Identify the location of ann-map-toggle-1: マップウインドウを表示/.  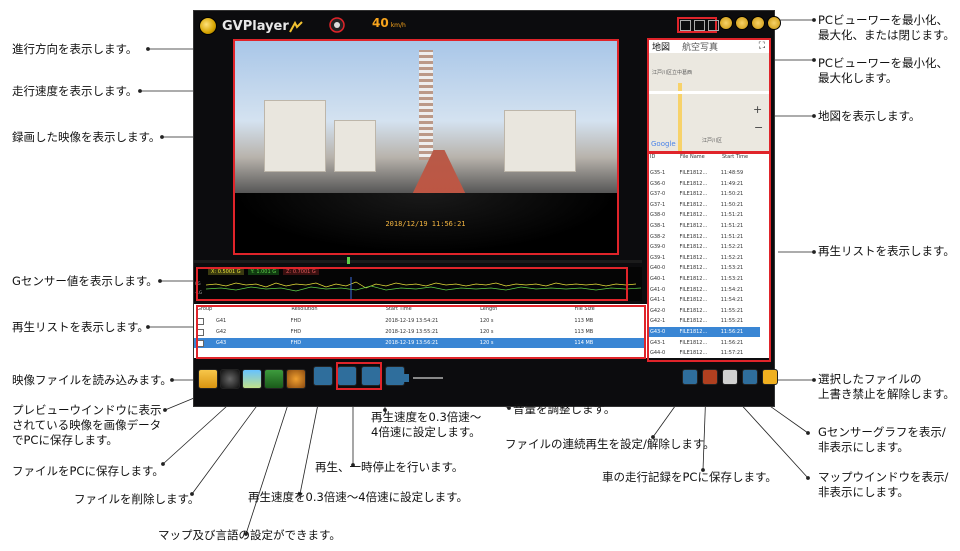
(883, 477).